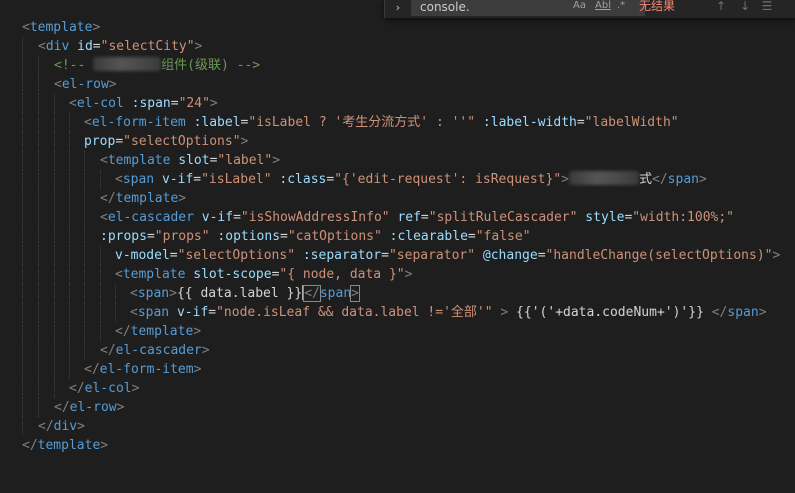 The image size is (795, 493). What do you see at coordinates (74, 65) in the screenshot?
I see `comment-open: <!--` at bounding box center [74, 65].